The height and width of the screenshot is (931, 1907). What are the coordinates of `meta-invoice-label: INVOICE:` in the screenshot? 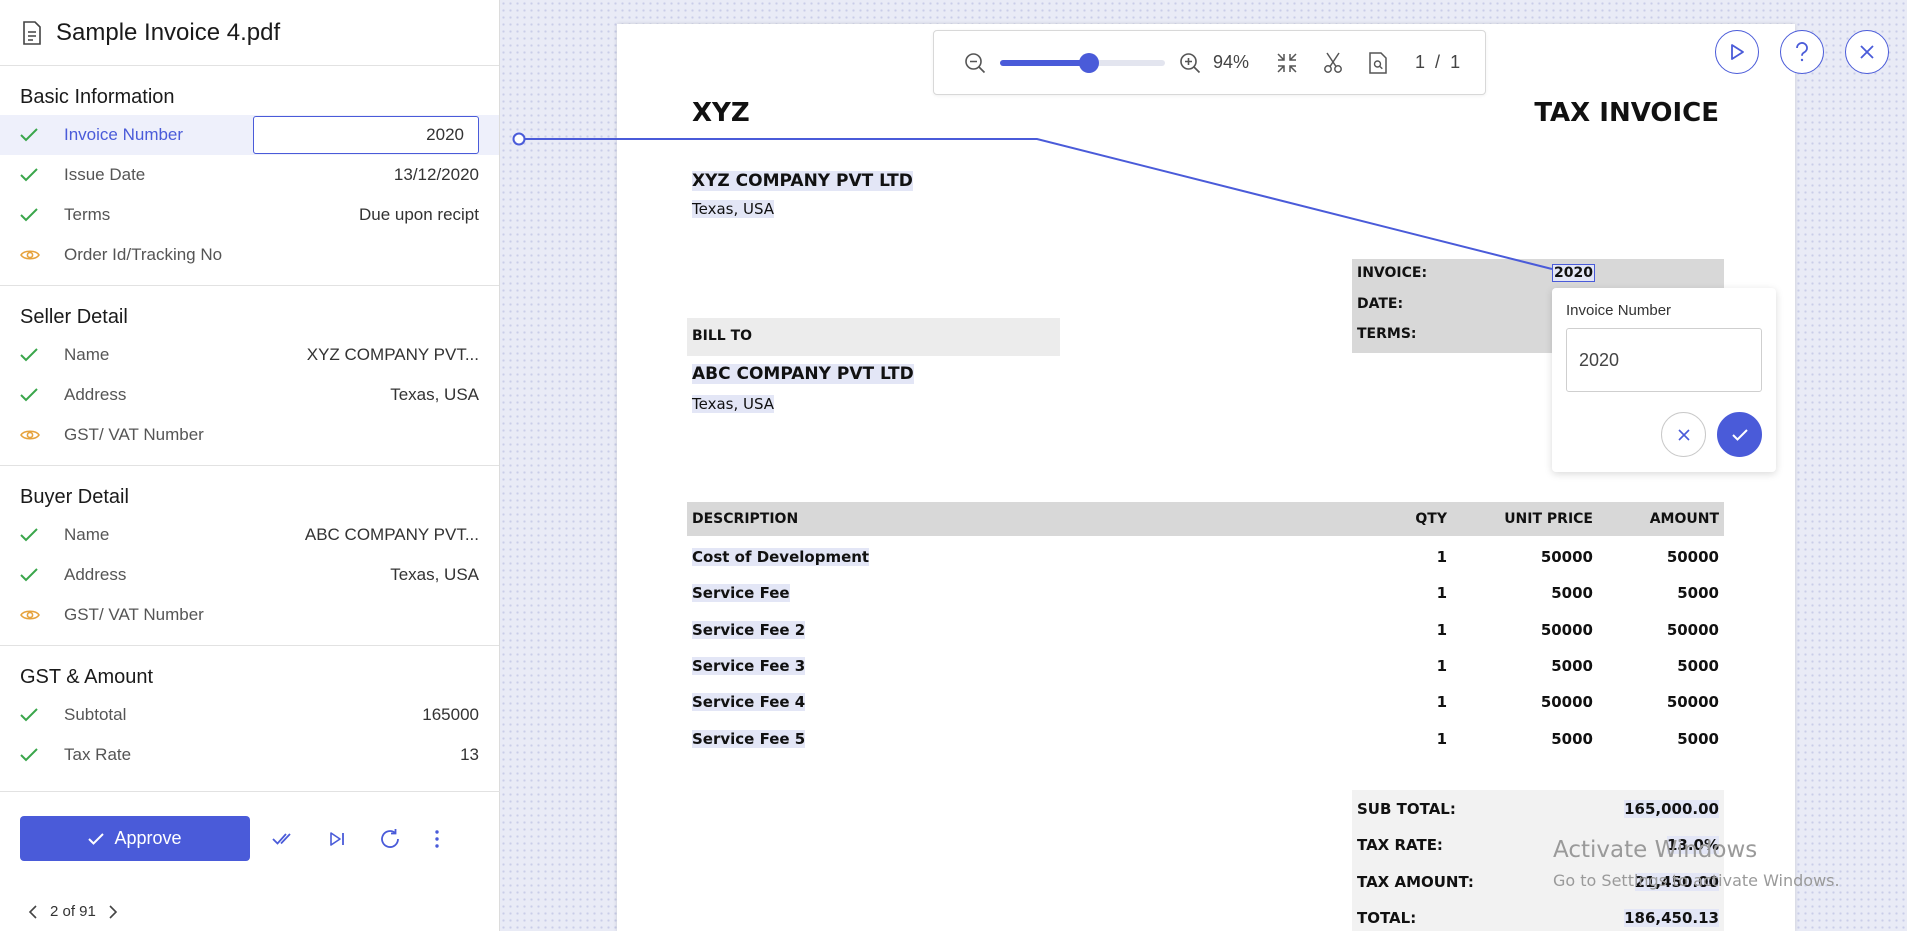 It's located at (1392, 273).